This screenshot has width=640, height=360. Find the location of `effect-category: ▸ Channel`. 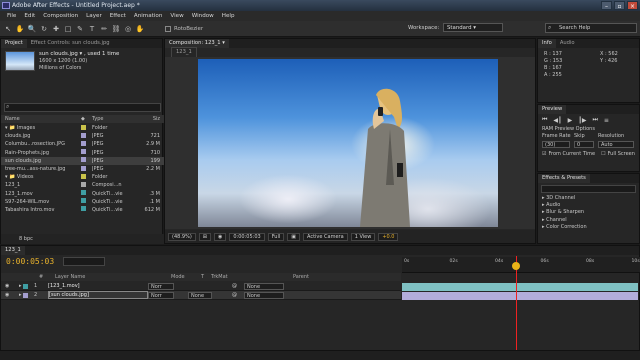

effect-category: ▸ Channel is located at coordinates (588, 220).